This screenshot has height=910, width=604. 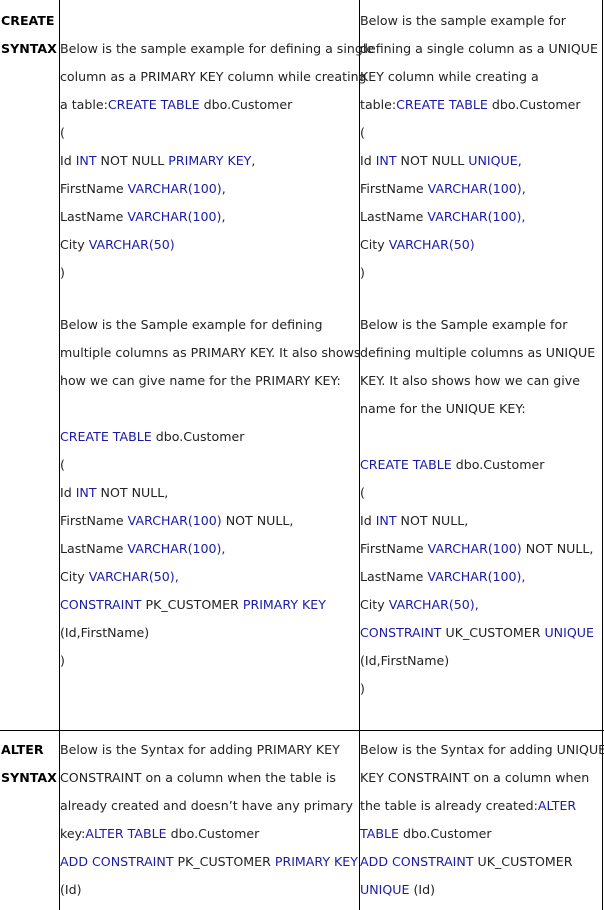 I want to click on text-segment: CONSTRAINT on a column when the table is, so click(x=198, y=777).